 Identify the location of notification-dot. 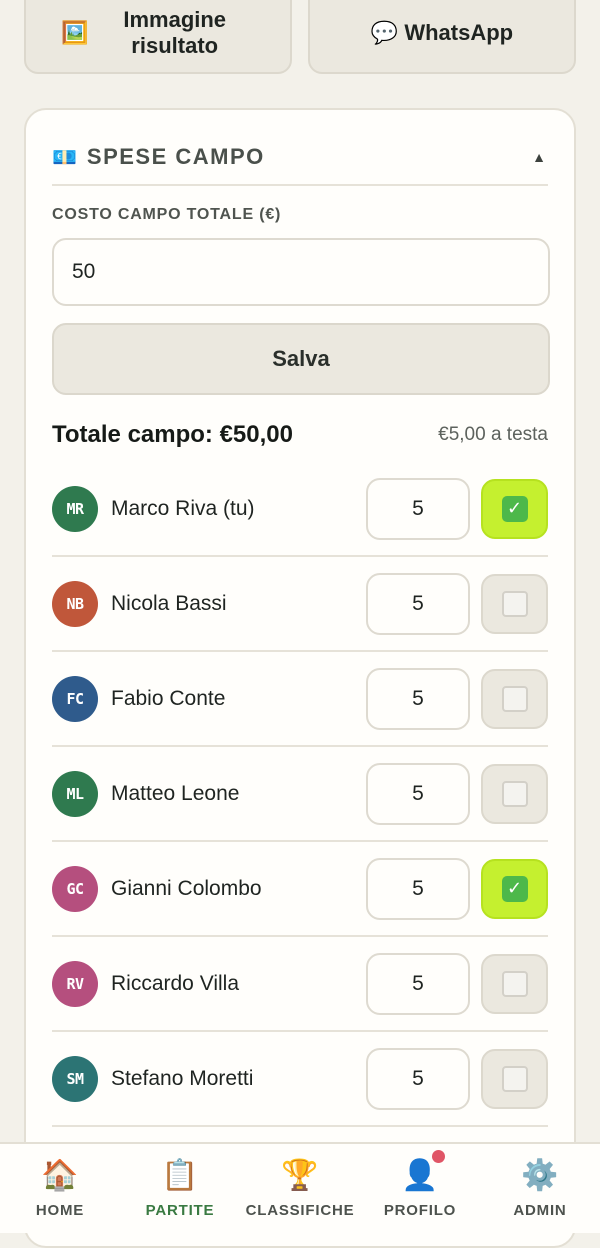
(438, 1156).